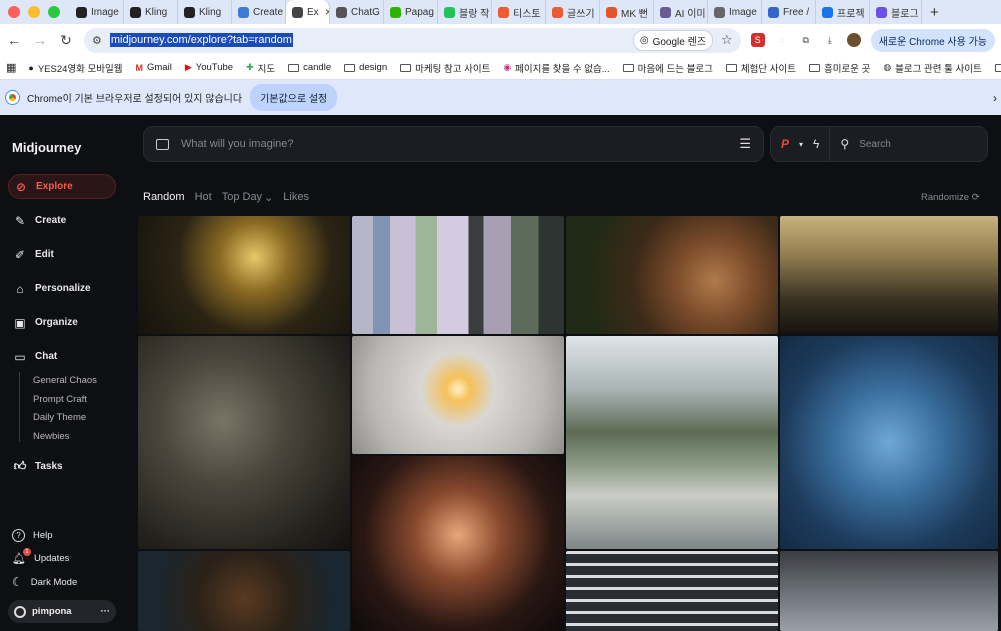  I want to click on browser-tab: 티스토, so click(519, 12).